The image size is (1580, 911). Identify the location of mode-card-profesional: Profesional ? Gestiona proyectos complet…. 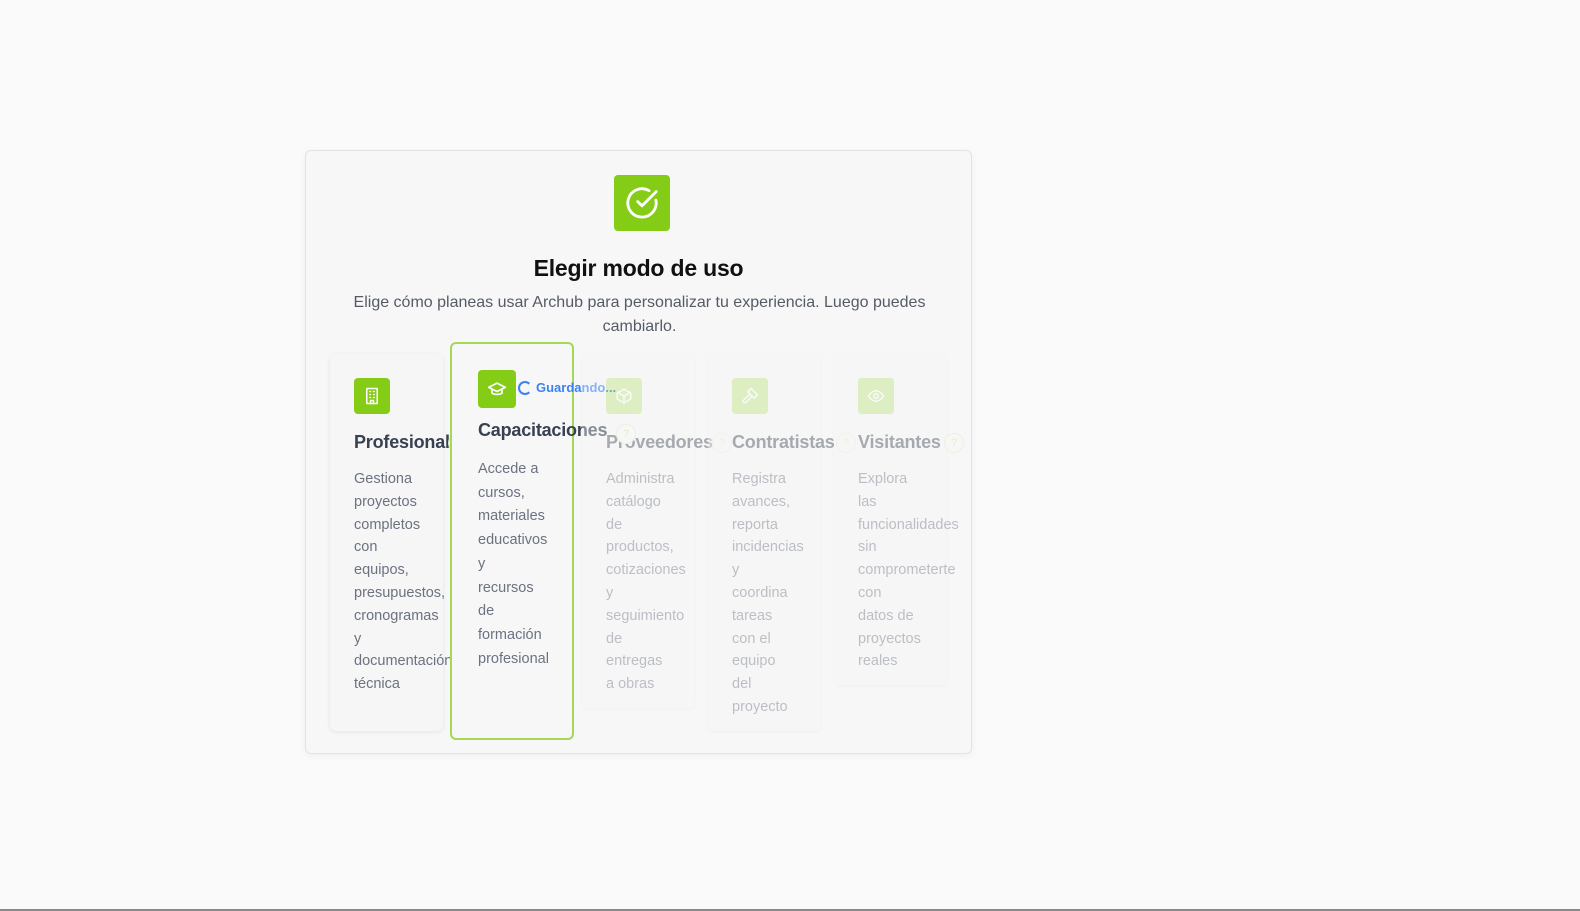
(399, 542).